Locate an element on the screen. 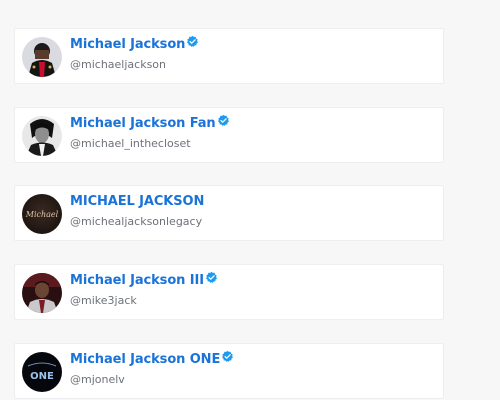 The width and height of the screenshot is (500, 400). account-handle: @mike3jack is located at coordinates (103, 300).